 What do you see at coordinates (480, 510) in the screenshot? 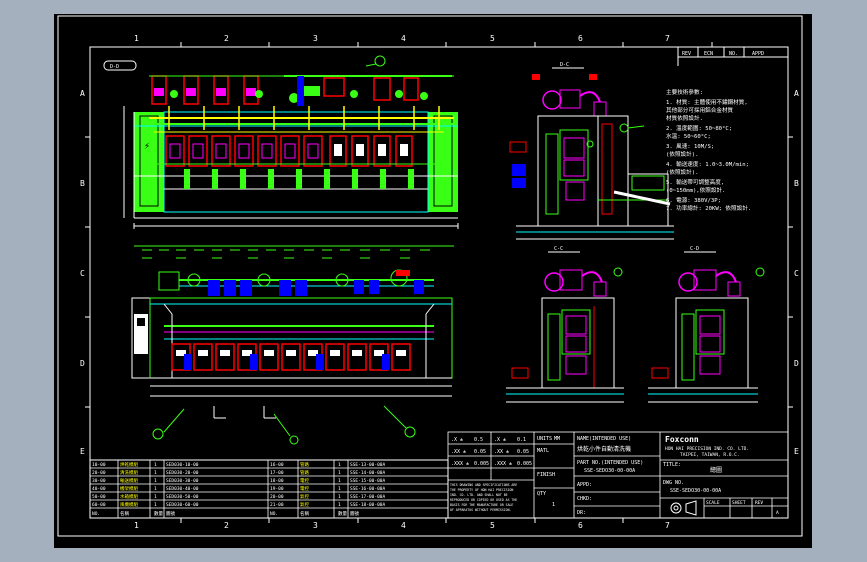
I see `disclaimer-line: OF APPARATUS WITHOUT PERMISSION.` at bounding box center [480, 510].